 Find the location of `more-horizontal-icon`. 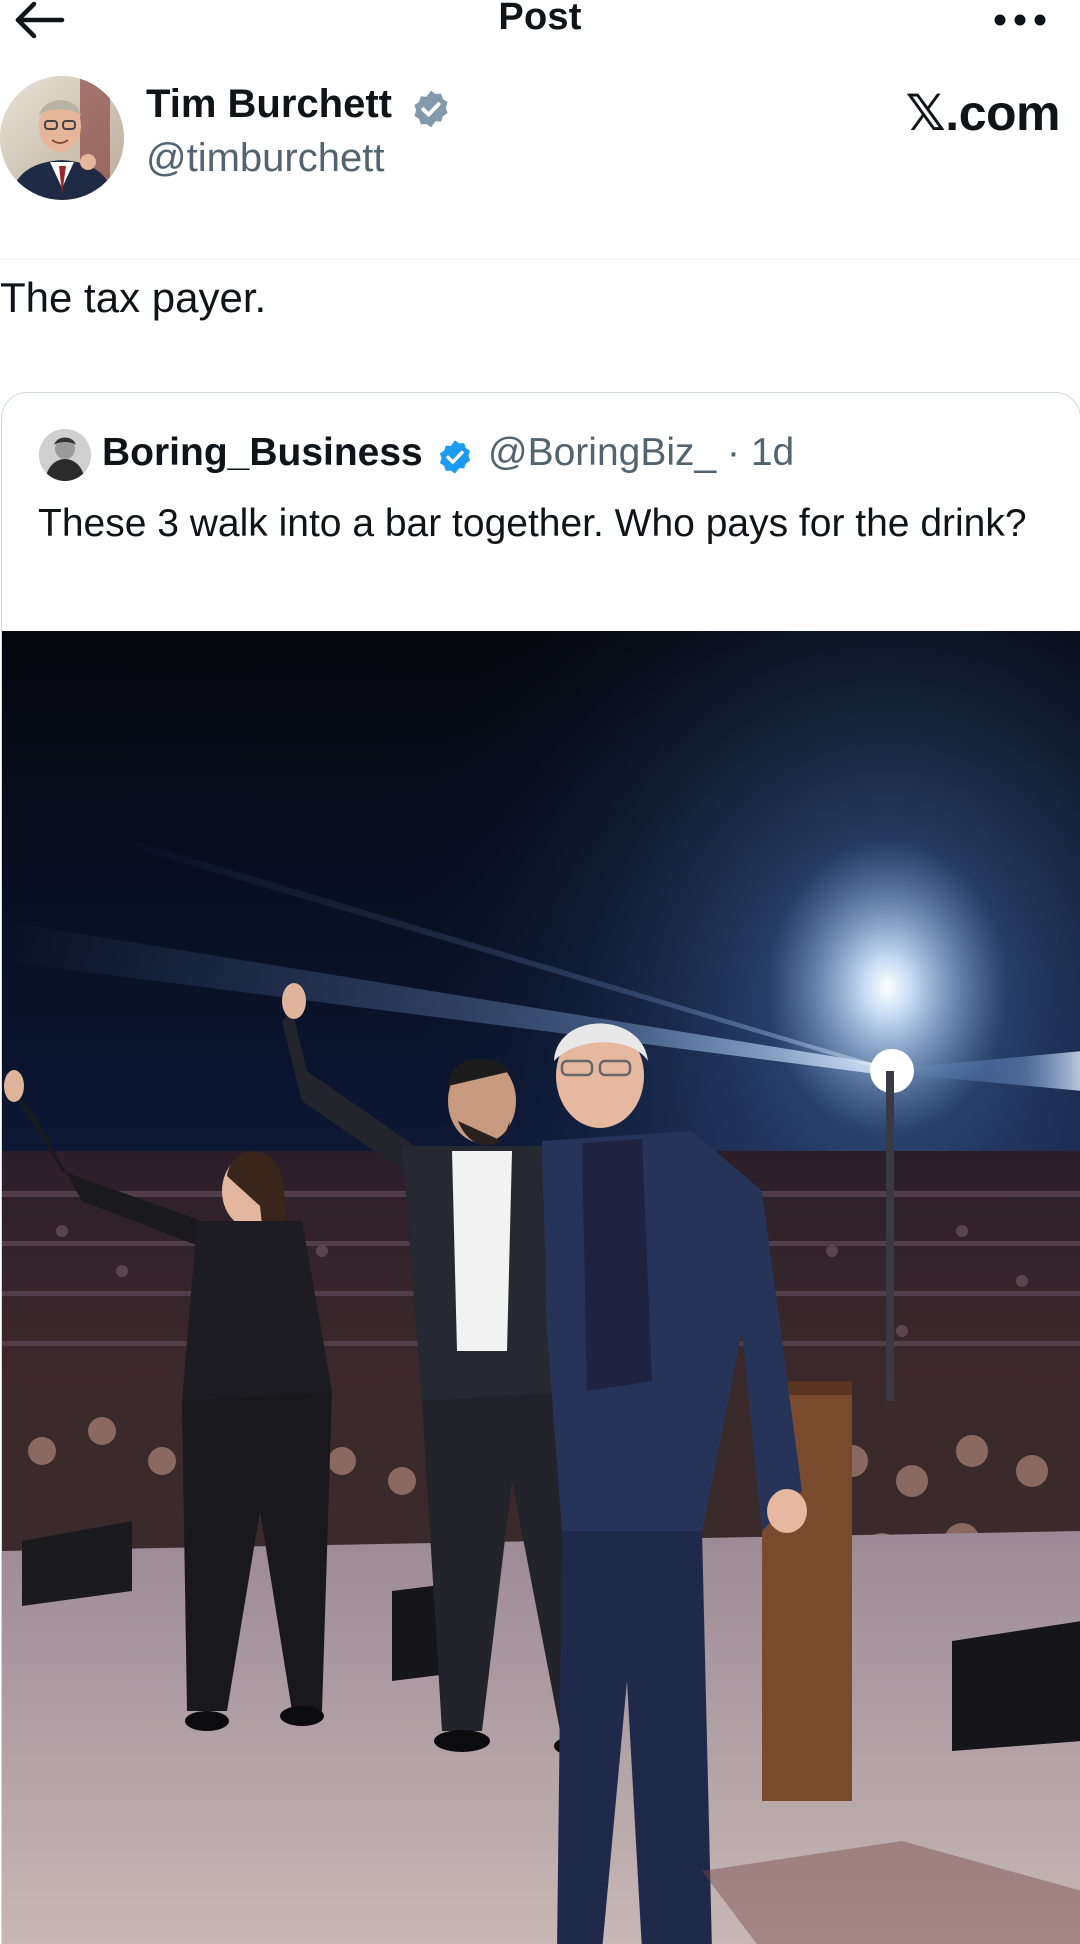

more-horizontal-icon is located at coordinates (1020, 20).